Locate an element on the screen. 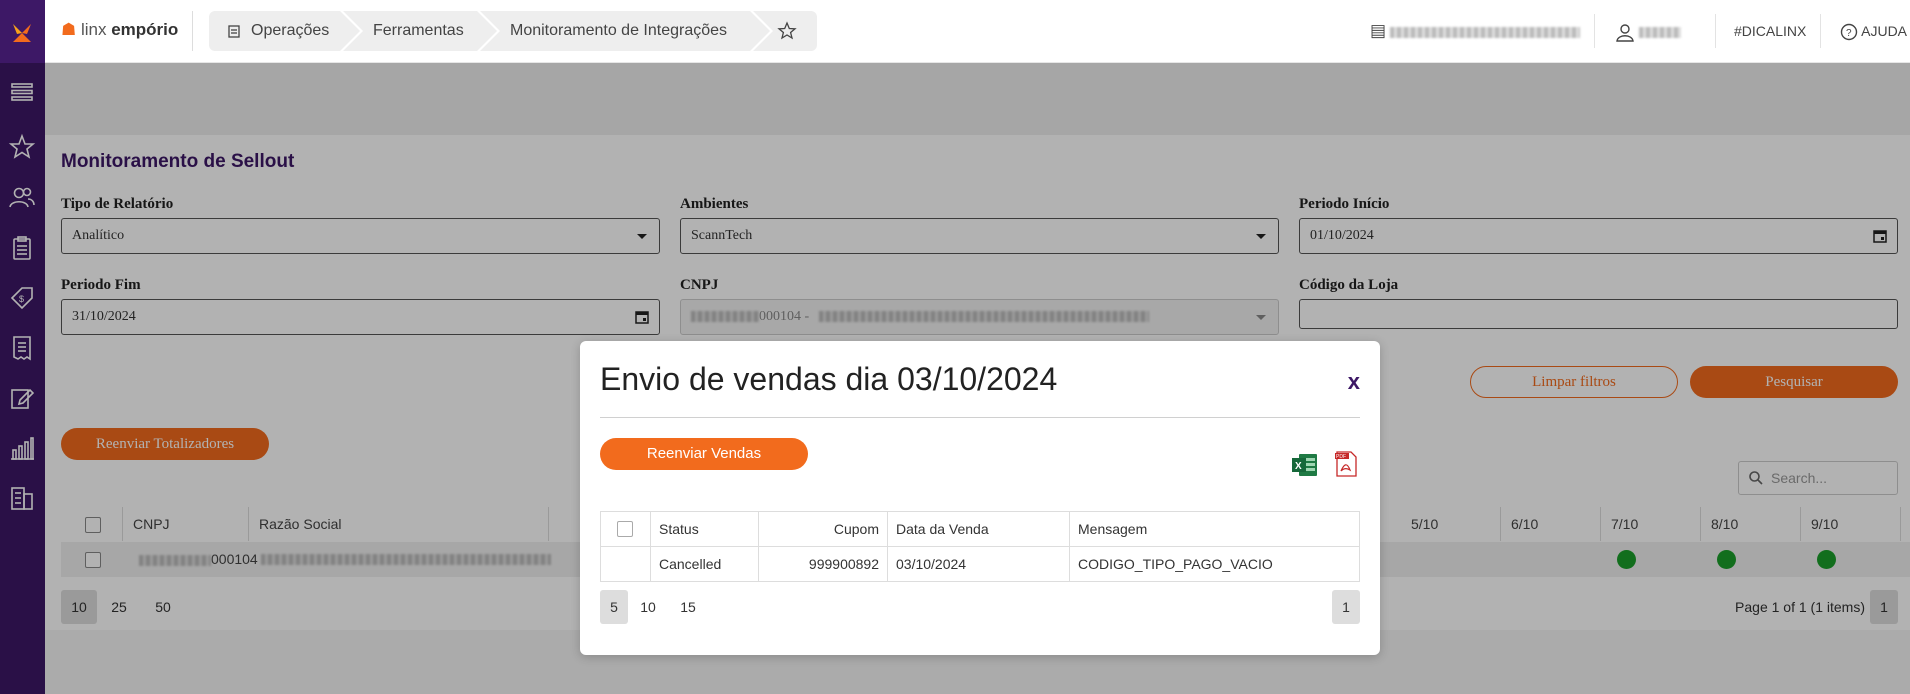 The width and height of the screenshot is (1910, 694). user-name-blurred is located at coordinates (1659, 32).